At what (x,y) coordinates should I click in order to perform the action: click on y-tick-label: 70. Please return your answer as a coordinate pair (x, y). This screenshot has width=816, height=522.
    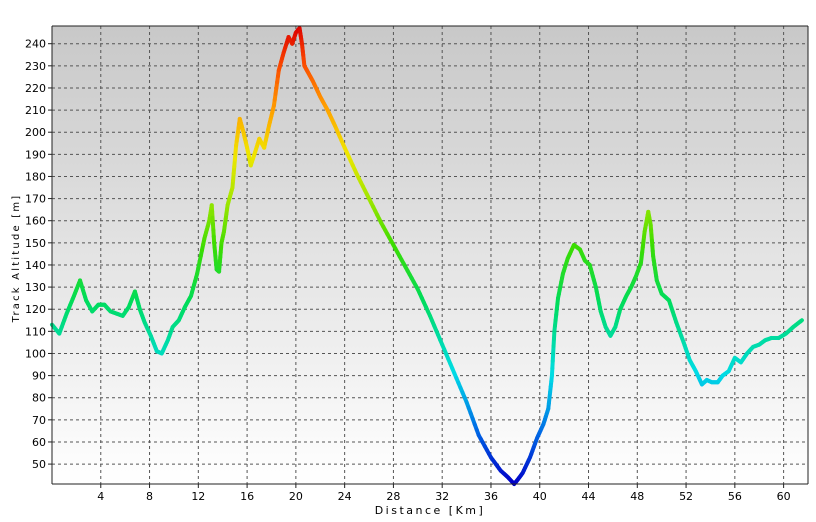
    Looking at the image, I should click on (39, 420).